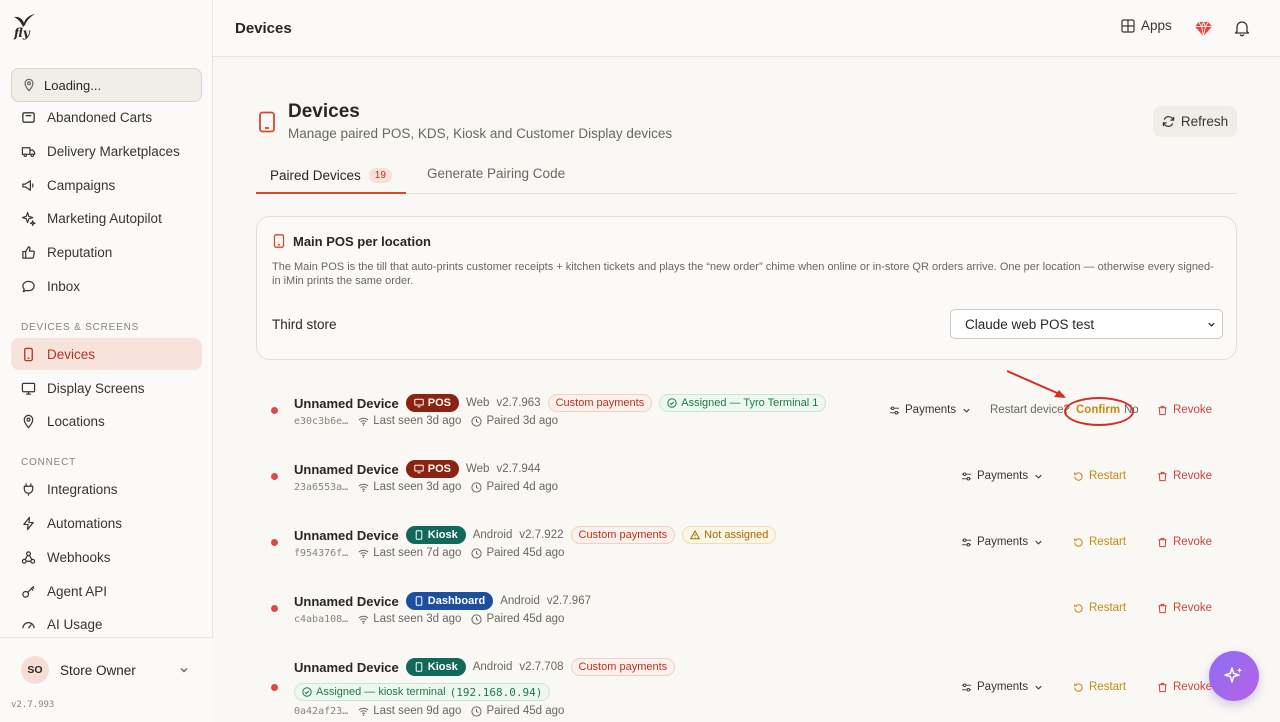 The width and height of the screenshot is (1280, 722). What do you see at coordinates (28, 252) in the screenshot?
I see `thumbs-up-icon` at bounding box center [28, 252].